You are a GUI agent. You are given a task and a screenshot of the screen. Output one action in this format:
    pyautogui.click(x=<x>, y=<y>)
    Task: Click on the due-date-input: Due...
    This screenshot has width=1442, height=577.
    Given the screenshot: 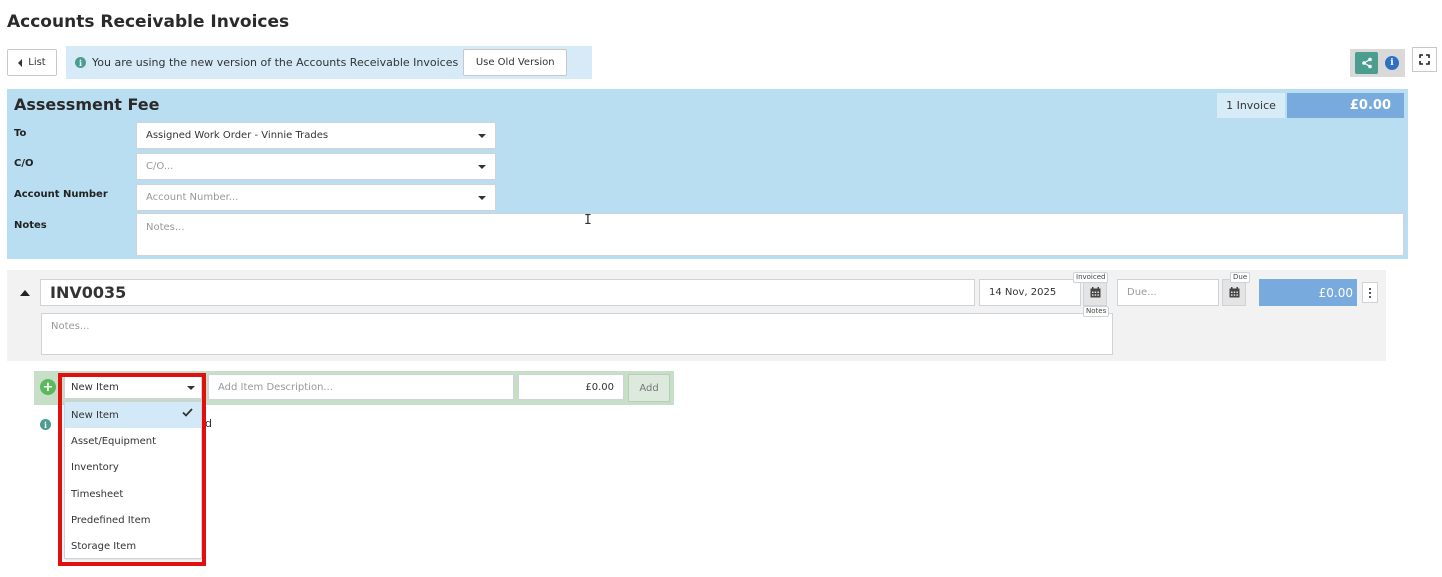 What is the action you would take?
    pyautogui.click(x=1168, y=292)
    